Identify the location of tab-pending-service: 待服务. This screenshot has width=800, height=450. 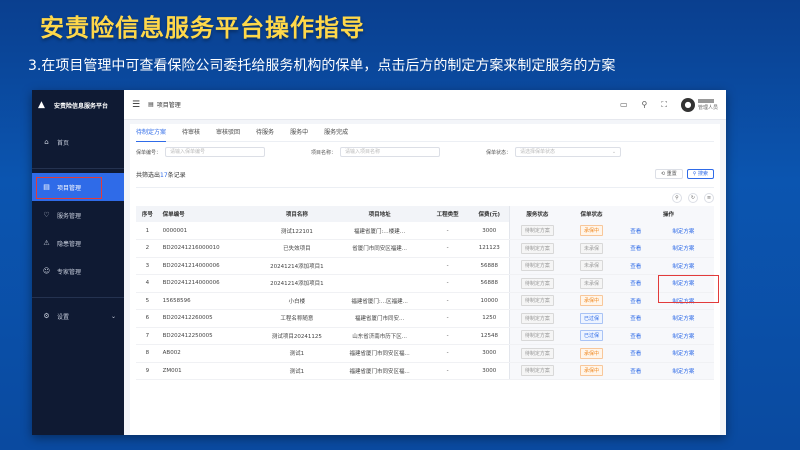
(265, 133).